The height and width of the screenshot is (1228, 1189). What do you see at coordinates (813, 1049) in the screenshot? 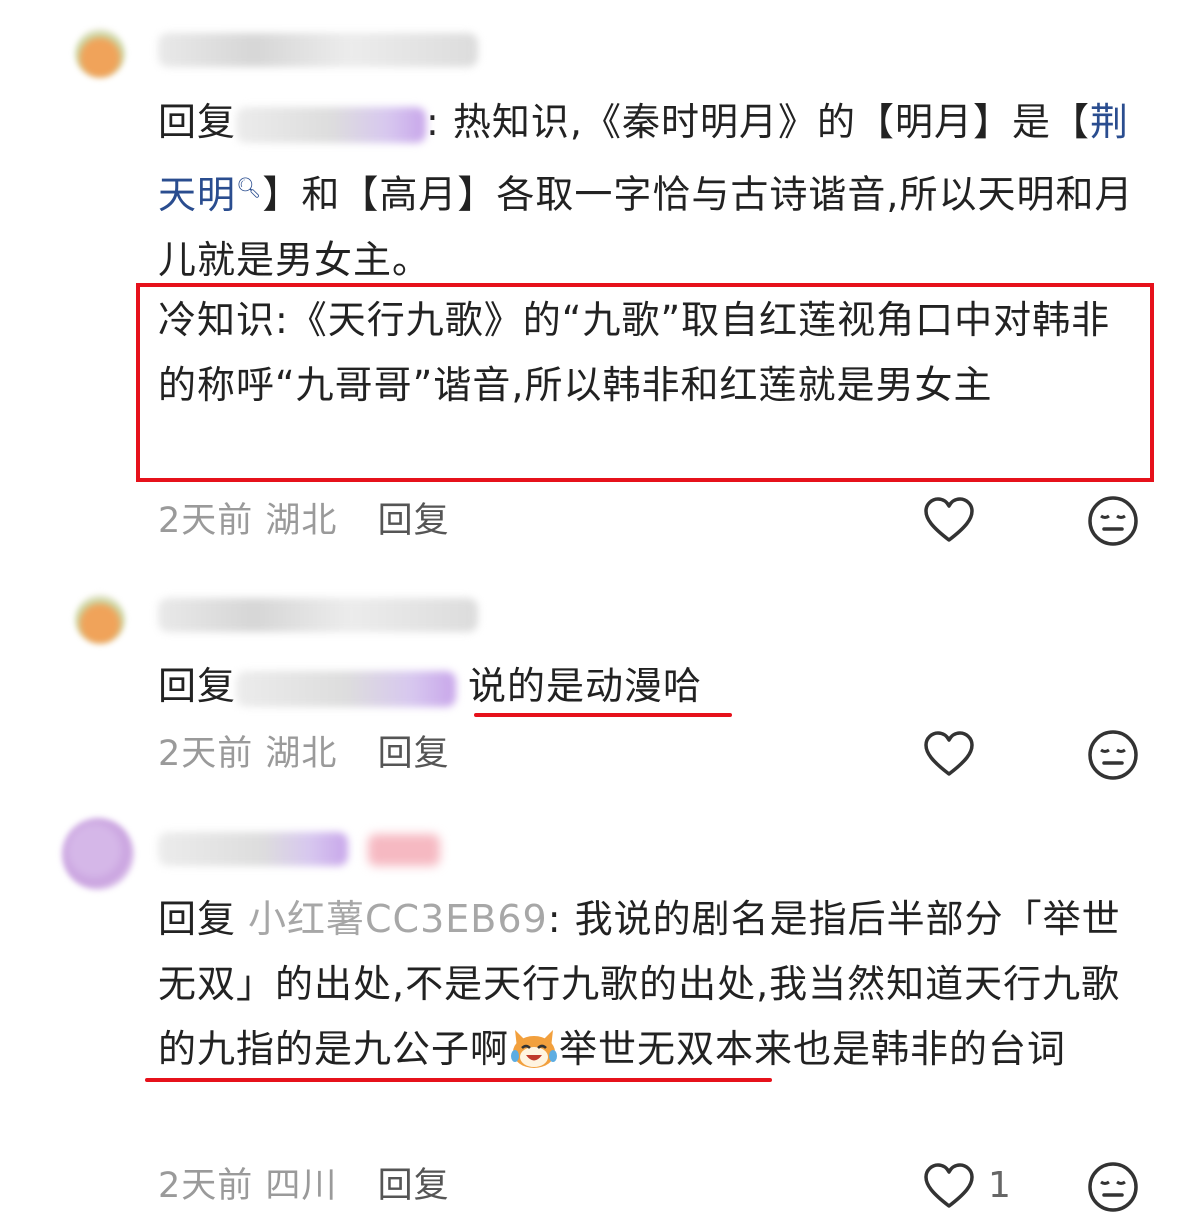
I see `comment-text-part2: 举世无双本来也是韩非的台词` at bounding box center [813, 1049].